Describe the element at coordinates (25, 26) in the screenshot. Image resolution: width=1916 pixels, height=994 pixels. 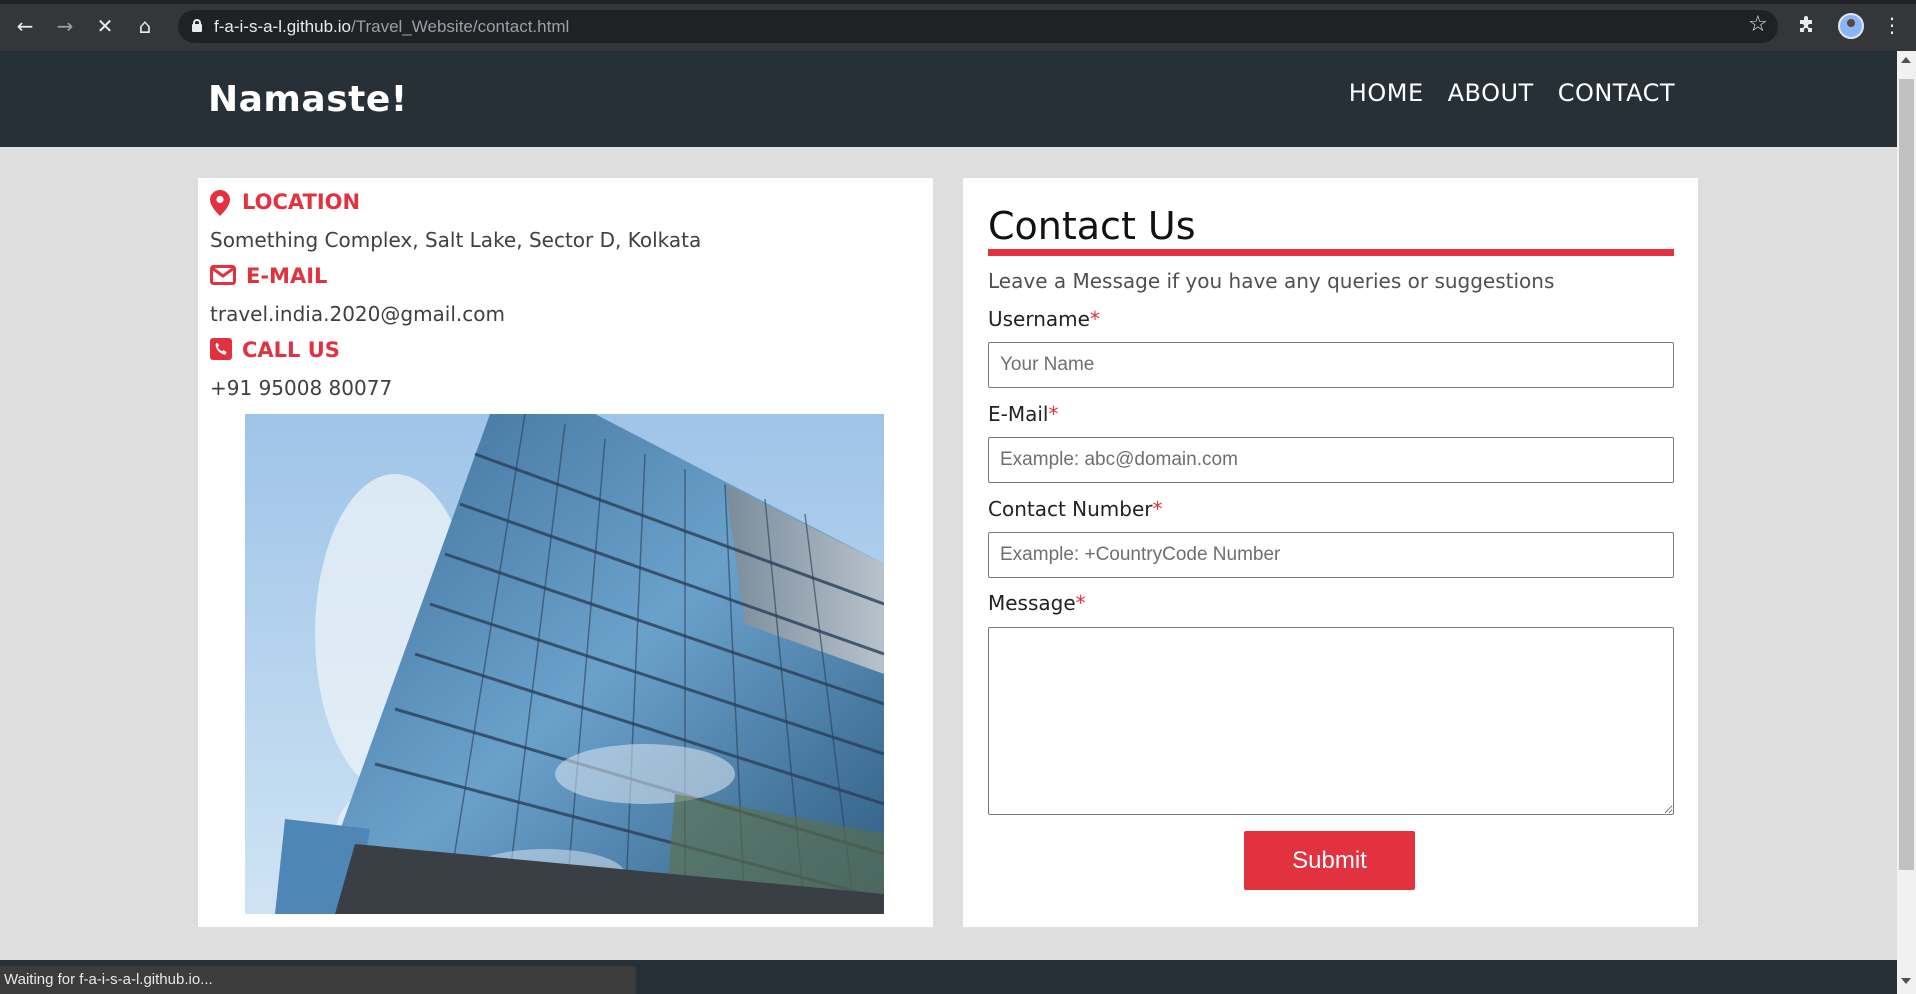
I see `back-arrow-icon: ←` at that location.